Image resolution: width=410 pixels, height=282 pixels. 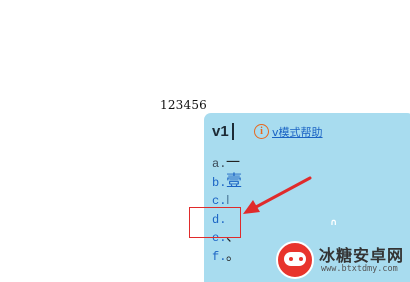 I want to click on candidate-item-c: c.Ⅰ, so click(x=227, y=199).